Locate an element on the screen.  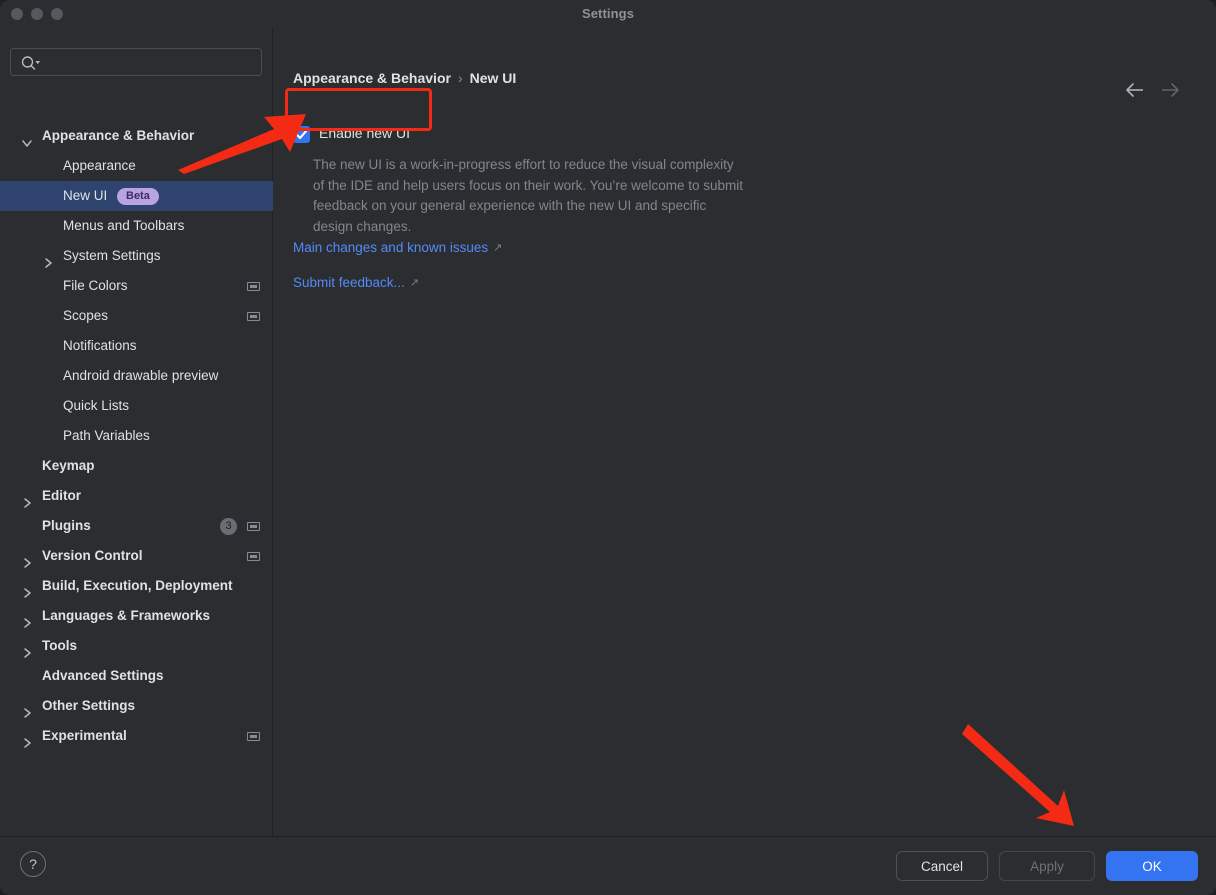
sidebar-item-android-drawable-preview: Android drawable preview is located at coordinates (136, 376).